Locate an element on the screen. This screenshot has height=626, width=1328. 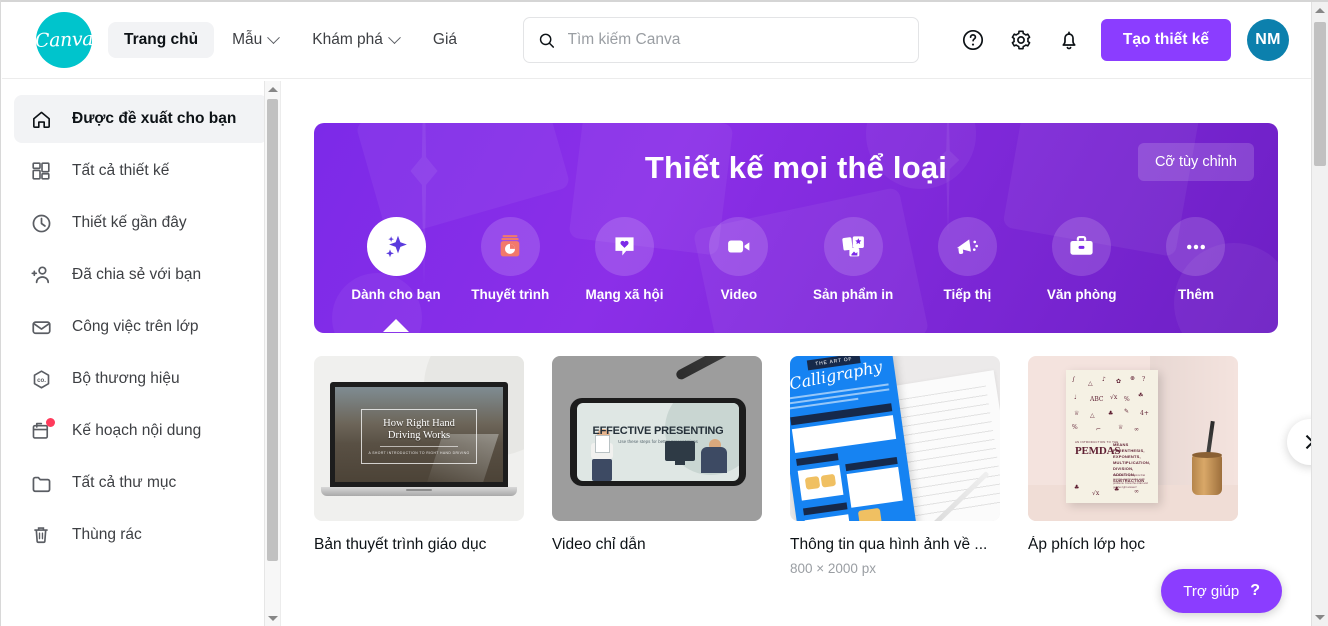
category-label: Văn phòng is located at coordinates (1081, 294).